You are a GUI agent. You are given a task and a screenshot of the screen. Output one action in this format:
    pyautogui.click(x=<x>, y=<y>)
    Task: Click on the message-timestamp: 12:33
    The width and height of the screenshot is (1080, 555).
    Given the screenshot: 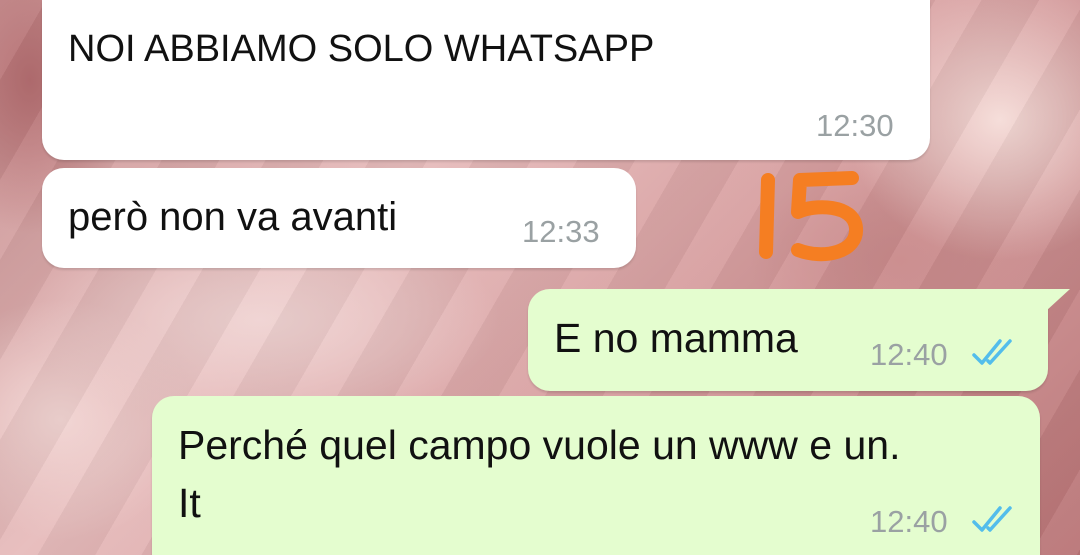 What is the action you would take?
    pyautogui.click(x=561, y=231)
    